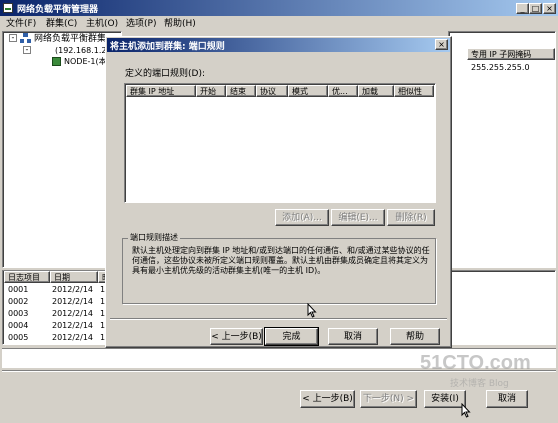  What do you see at coordinates (535, 8) in the screenshot?
I see `maximize-icon: □` at bounding box center [535, 8].